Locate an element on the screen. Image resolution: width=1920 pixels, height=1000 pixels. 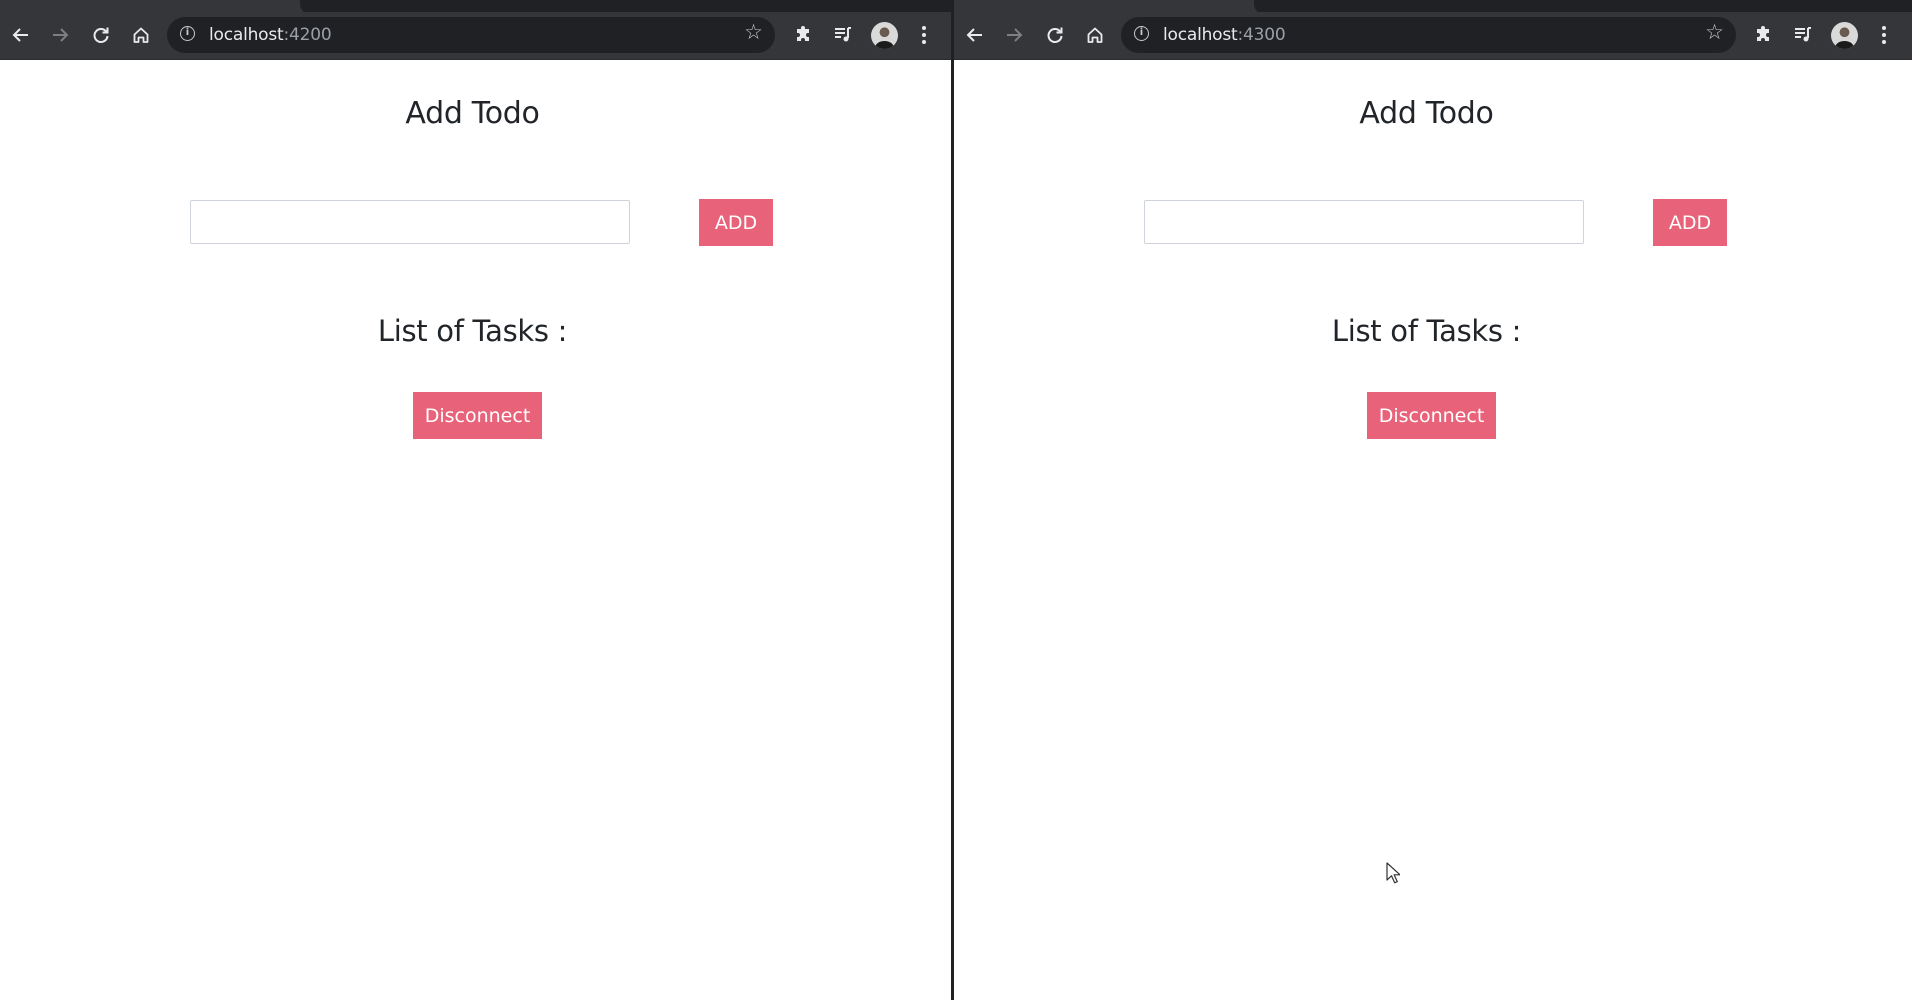
address-bar: i localhost:4200 ☆ is located at coordinates (471, 35).